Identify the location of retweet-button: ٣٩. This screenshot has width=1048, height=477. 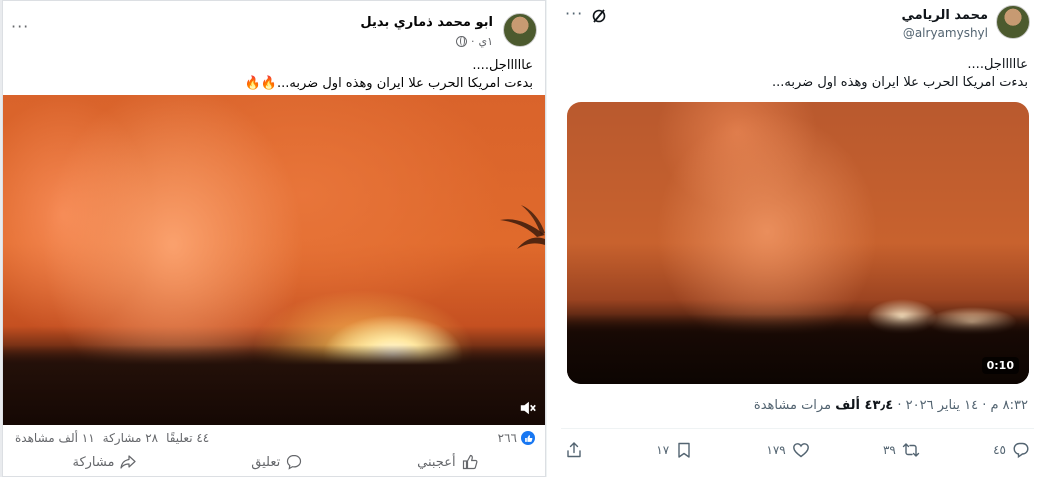
(901, 450).